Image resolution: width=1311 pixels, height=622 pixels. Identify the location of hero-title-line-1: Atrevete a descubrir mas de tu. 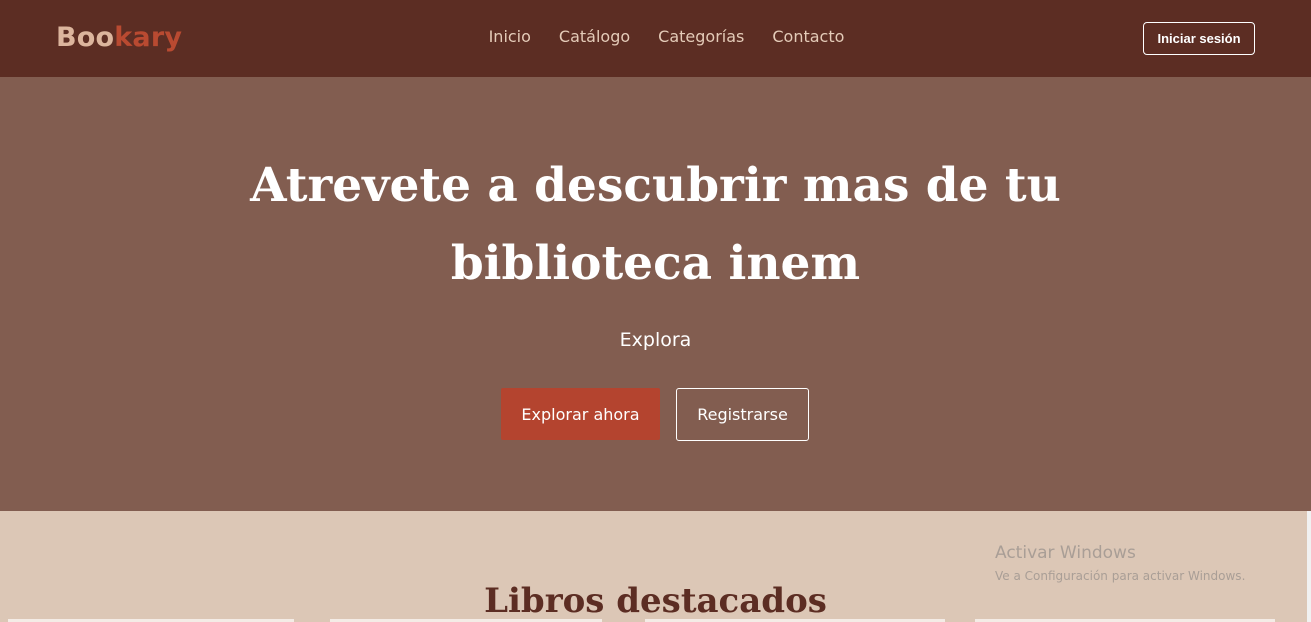
(655, 185).